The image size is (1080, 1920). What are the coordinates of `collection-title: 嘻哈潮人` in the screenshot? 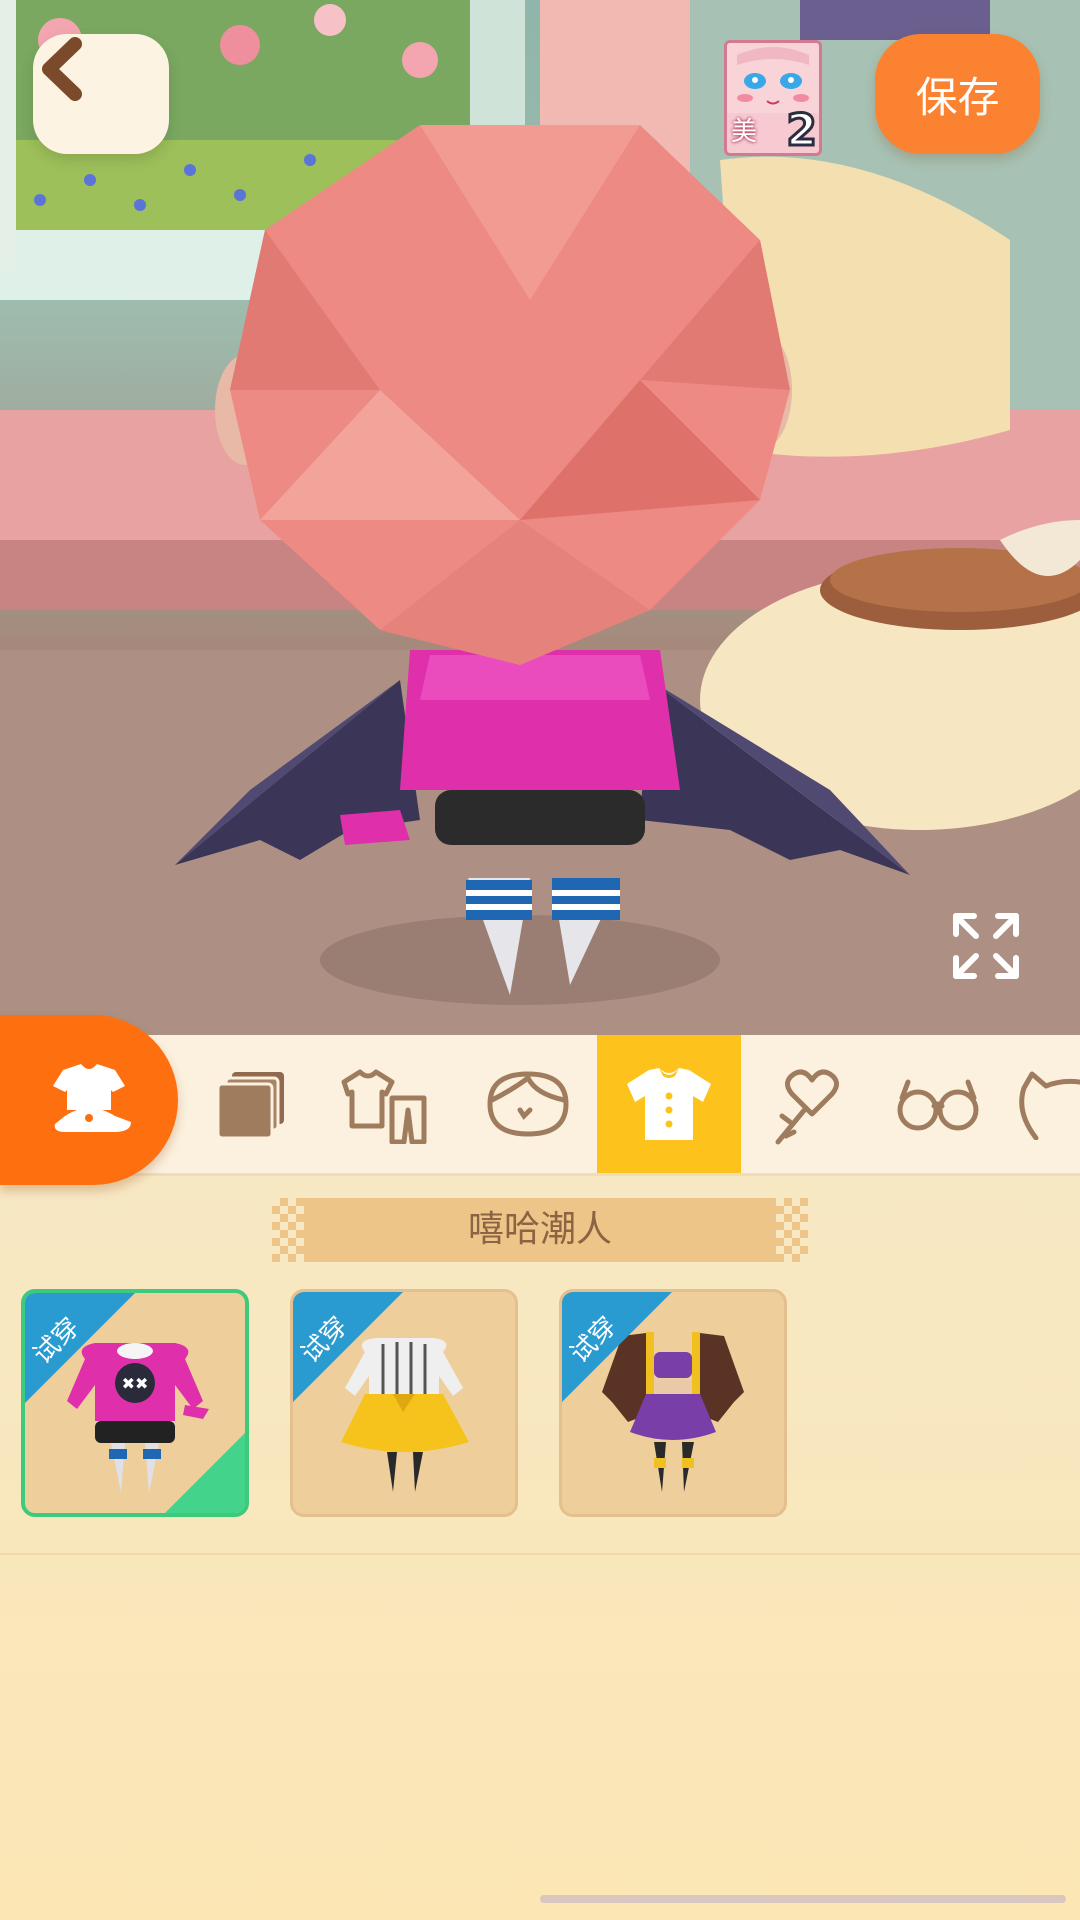 It's located at (539, 1229).